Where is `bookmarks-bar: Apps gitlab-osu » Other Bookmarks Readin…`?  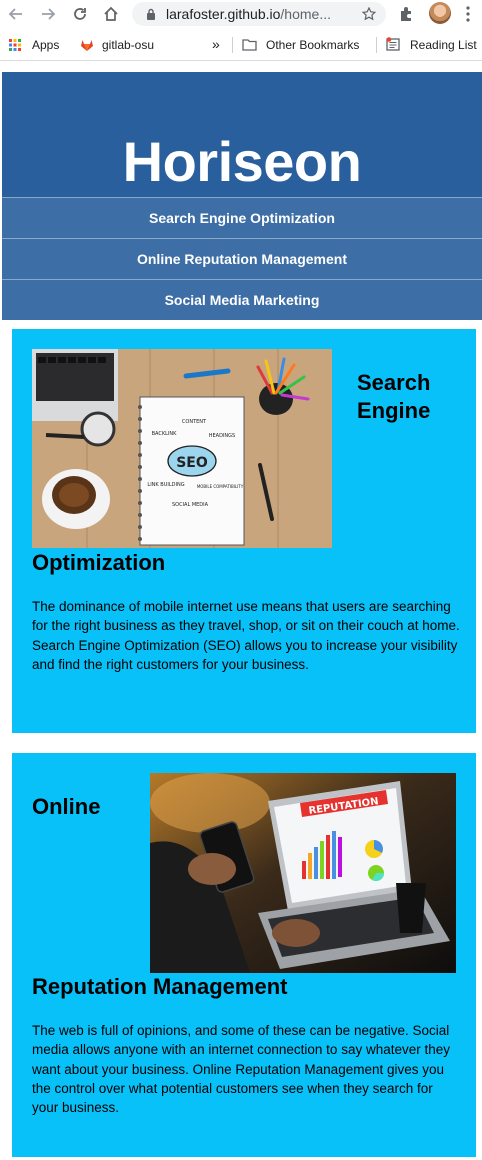
bookmarks-bar: Apps gitlab-osu » Other Bookmarks Readin… is located at coordinates (241, 45).